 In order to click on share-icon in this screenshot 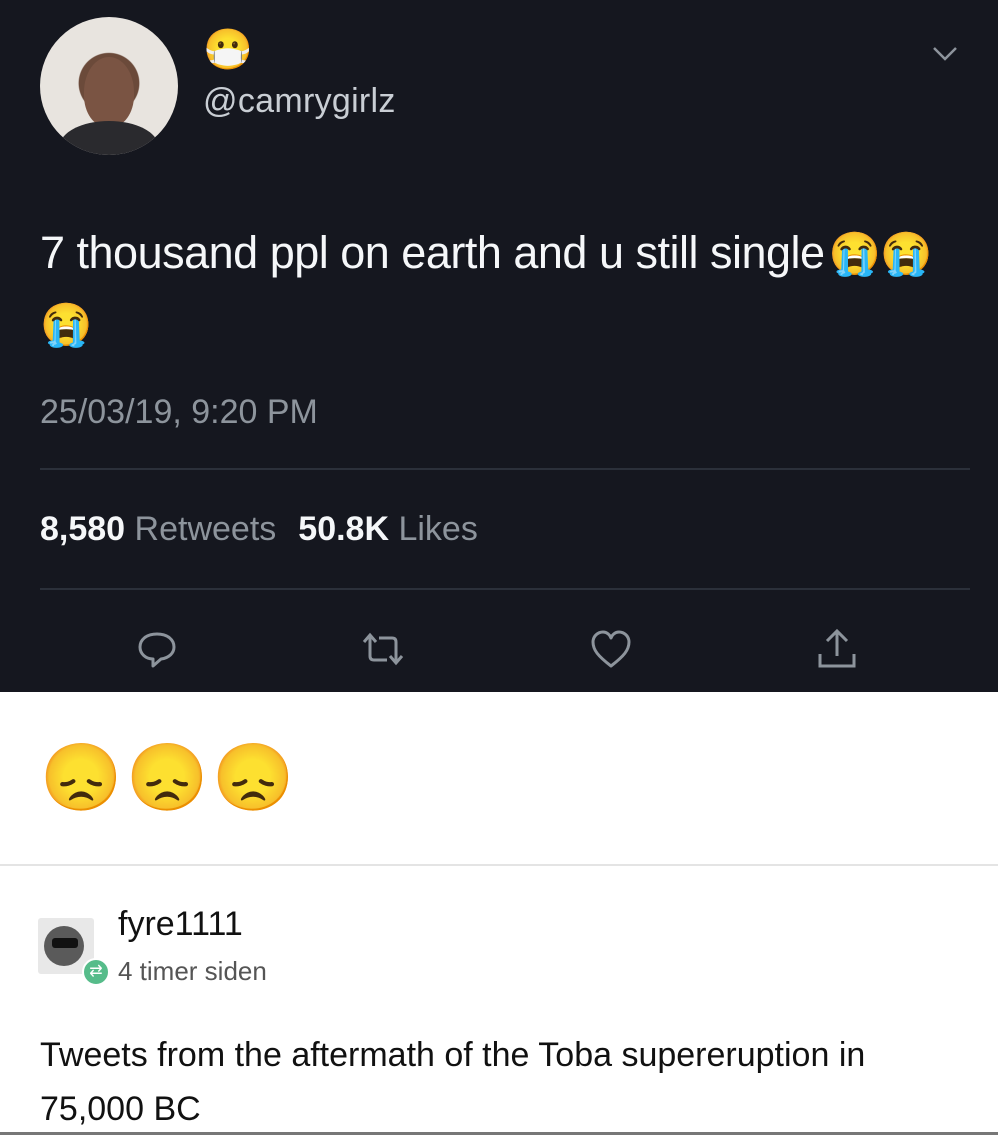, I will do `click(837, 649)`.